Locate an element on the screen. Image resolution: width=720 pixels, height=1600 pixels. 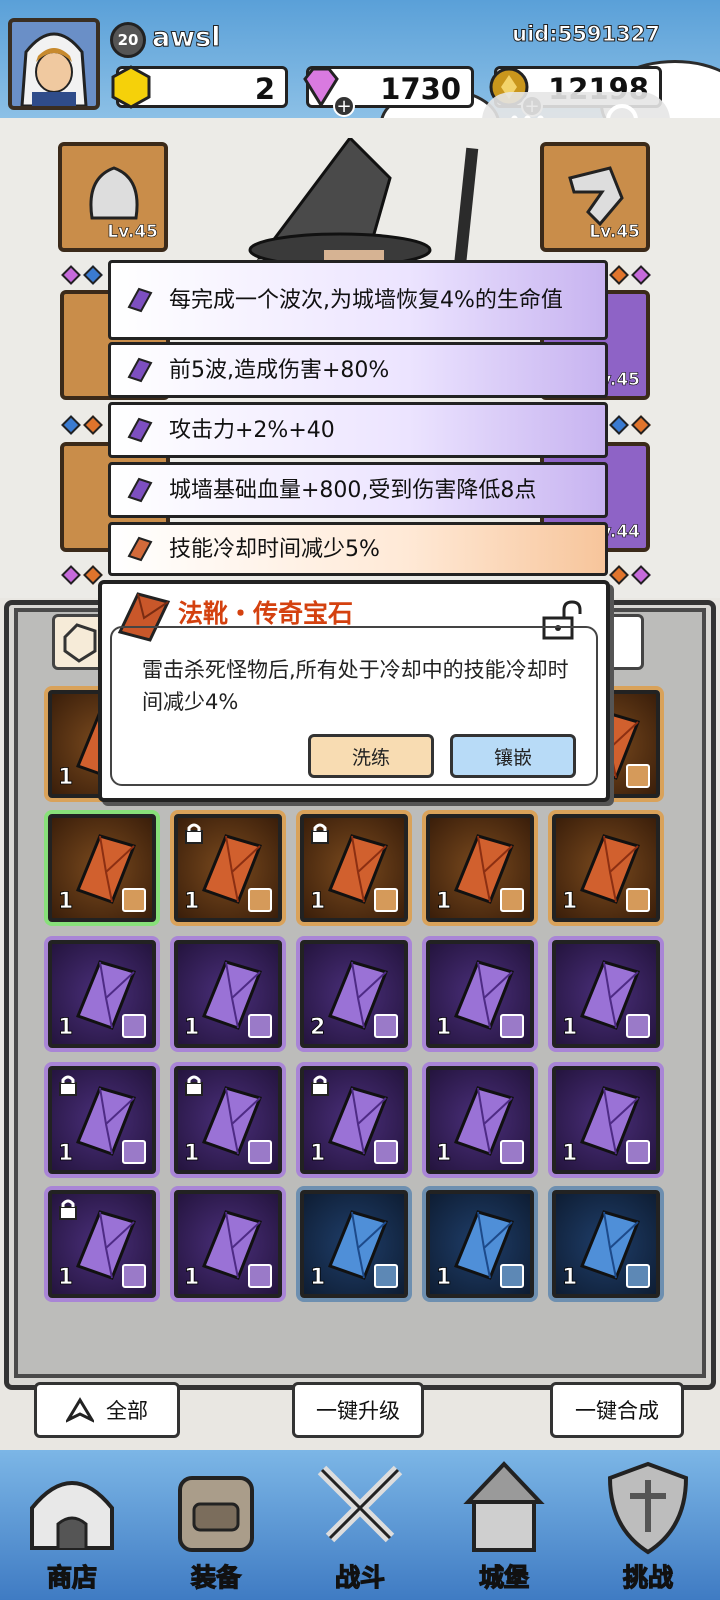
popup-title: 法靴・传奇宝石 is located at coordinates (266, 613).